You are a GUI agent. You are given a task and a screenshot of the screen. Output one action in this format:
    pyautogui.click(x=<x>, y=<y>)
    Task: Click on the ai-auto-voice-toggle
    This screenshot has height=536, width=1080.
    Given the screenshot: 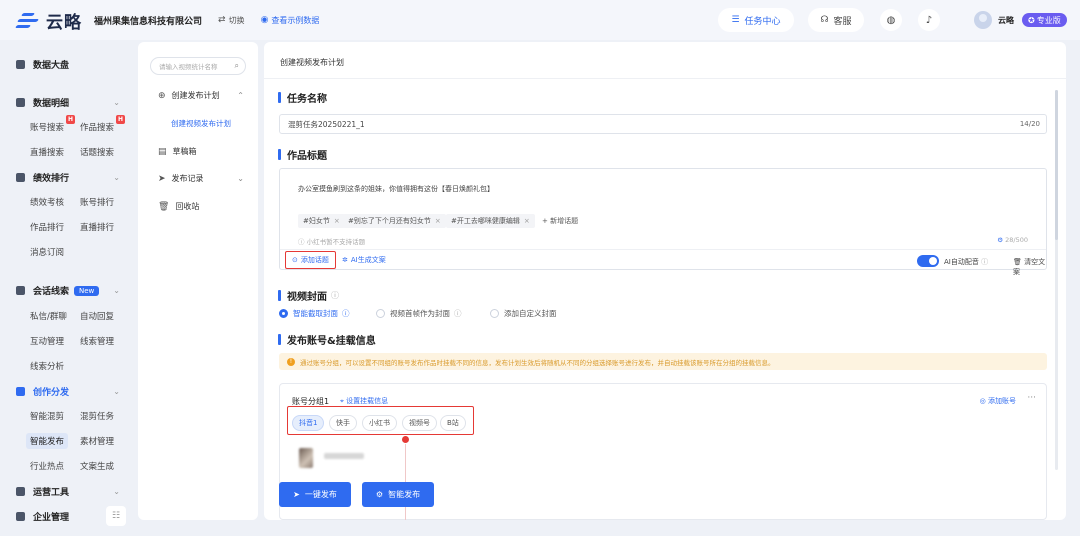 What is the action you would take?
    pyautogui.click(x=928, y=261)
    